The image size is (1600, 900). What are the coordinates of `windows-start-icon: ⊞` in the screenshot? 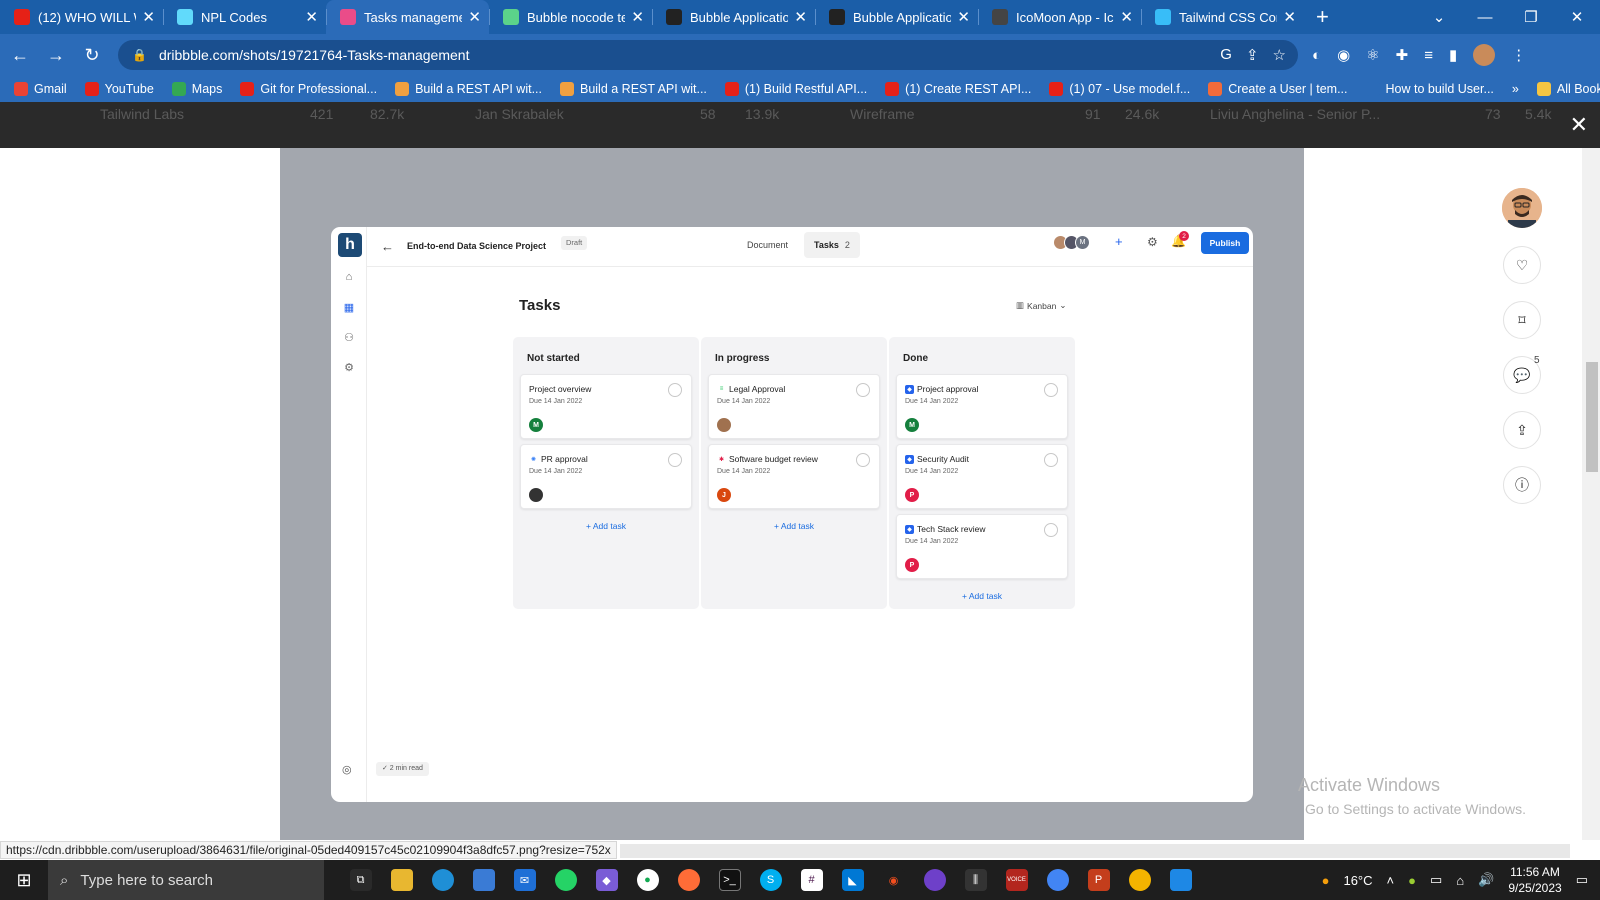 It's located at (24, 880).